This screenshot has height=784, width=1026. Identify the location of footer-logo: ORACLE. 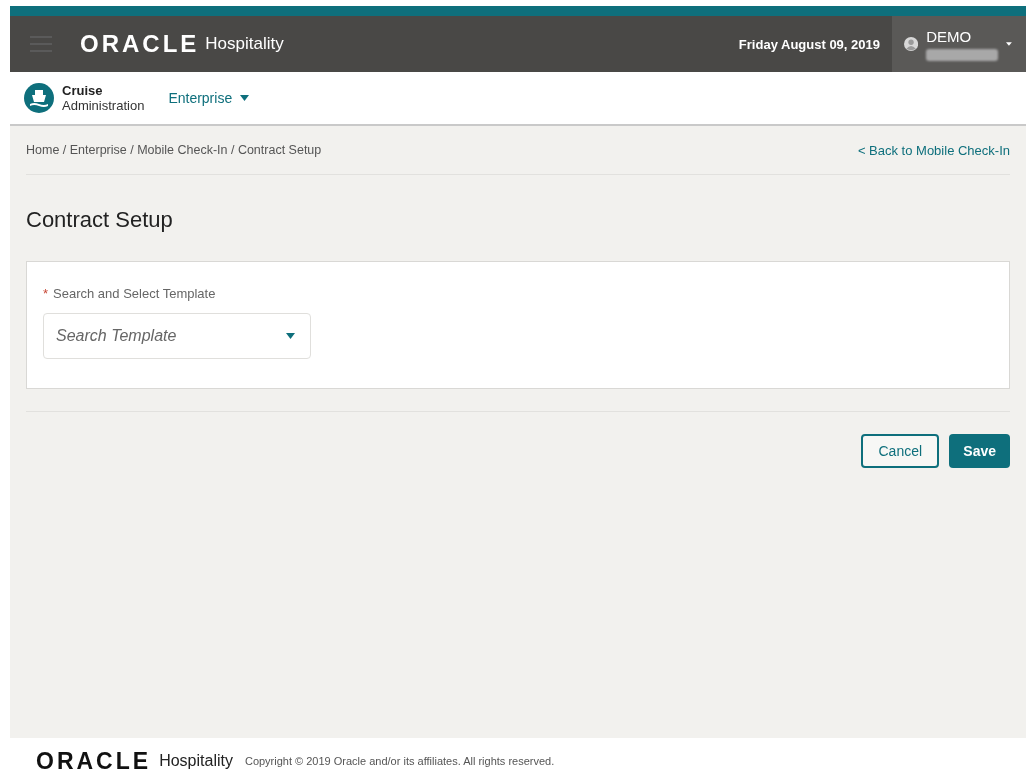
(94, 761).